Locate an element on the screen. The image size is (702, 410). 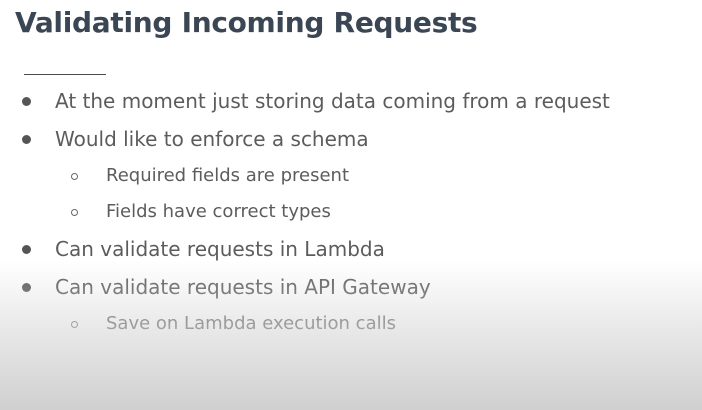
bullet-text: Save on Lambda execution calls is located at coordinates (251, 323).